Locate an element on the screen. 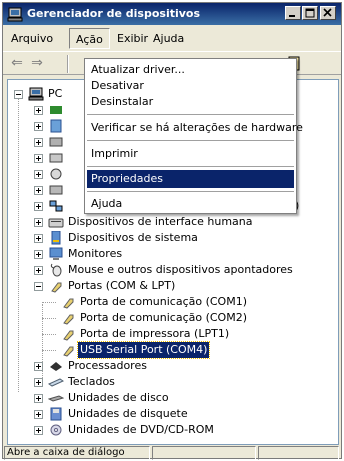 The height and width of the screenshot is (461, 344). storage-icon is located at coordinates (56, 190).